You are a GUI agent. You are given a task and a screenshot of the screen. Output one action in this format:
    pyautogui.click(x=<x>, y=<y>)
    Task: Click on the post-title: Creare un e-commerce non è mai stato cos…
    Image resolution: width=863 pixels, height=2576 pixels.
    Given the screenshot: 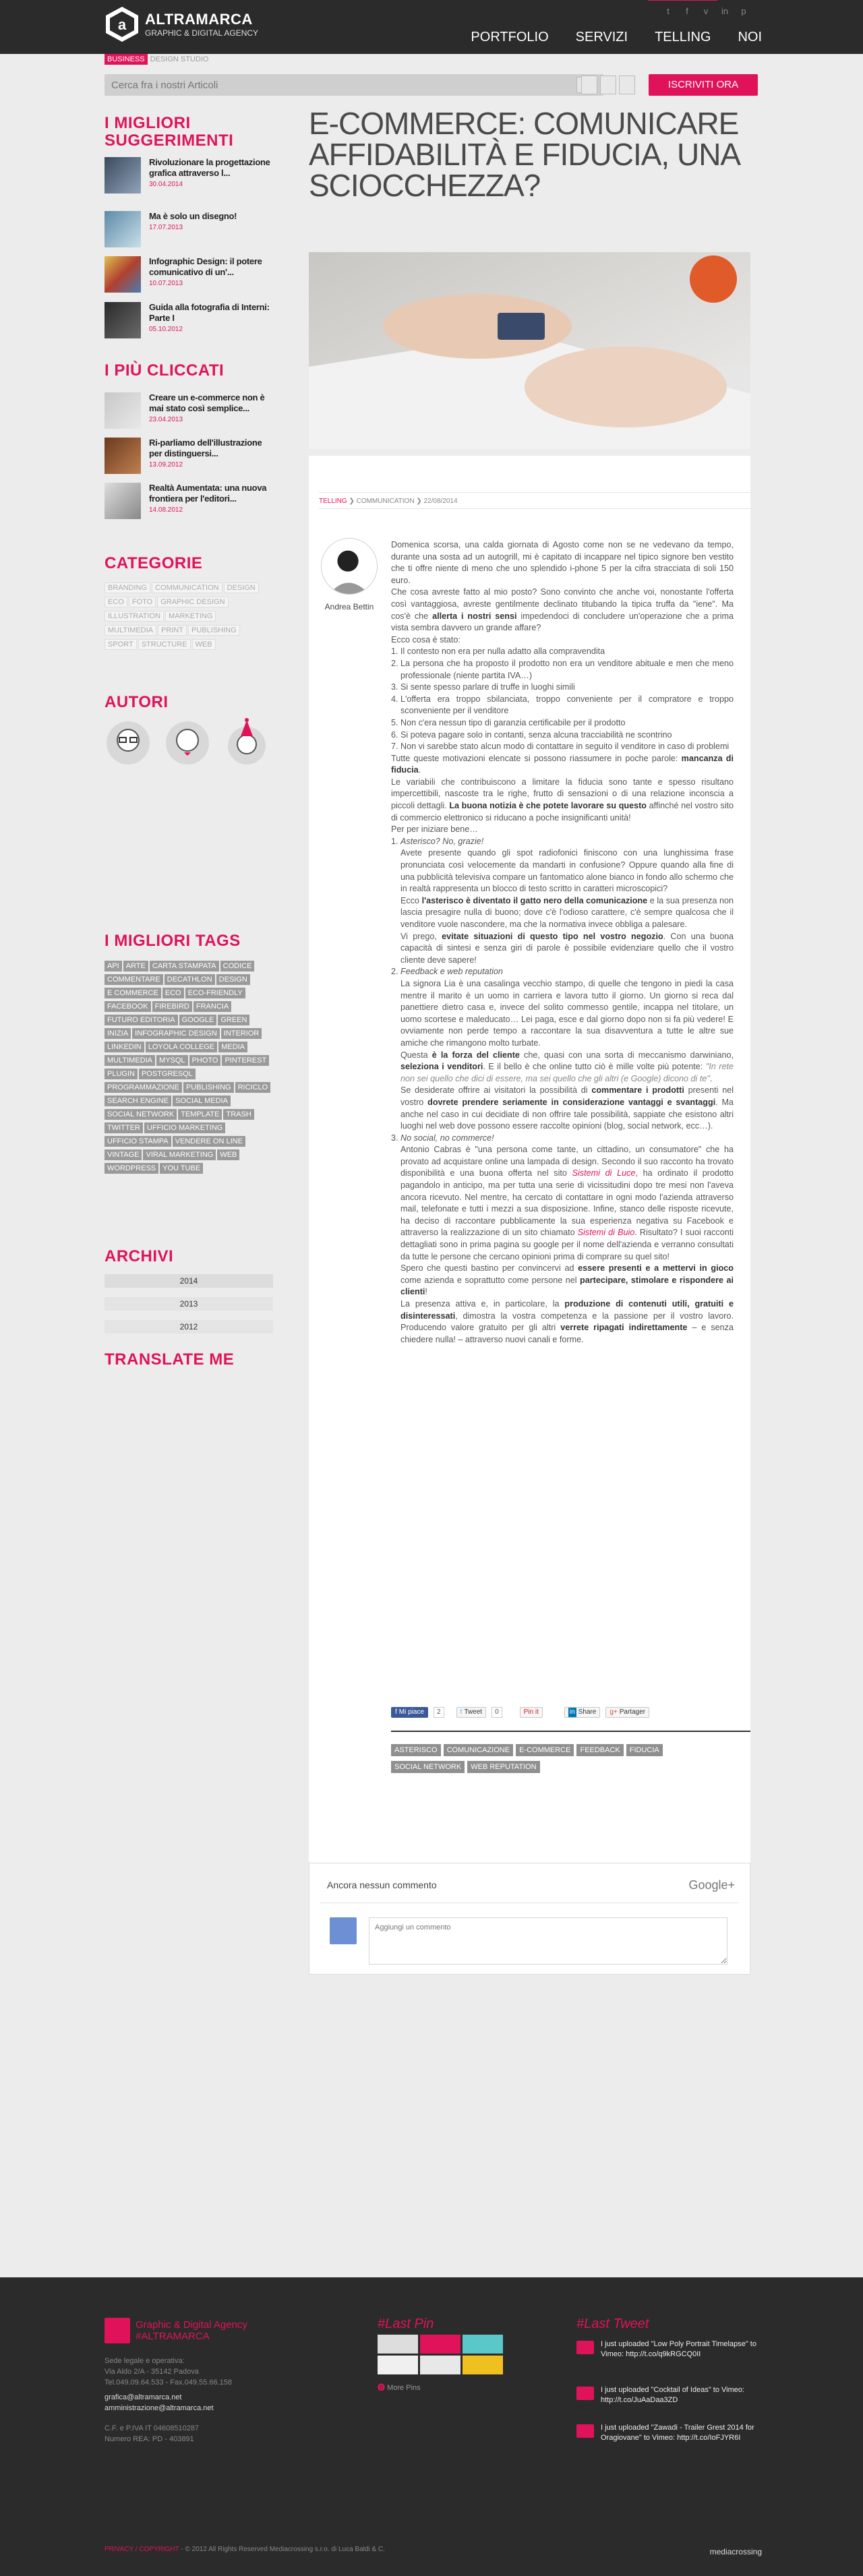 What is the action you would take?
    pyautogui.click(x=211, y=403)
    